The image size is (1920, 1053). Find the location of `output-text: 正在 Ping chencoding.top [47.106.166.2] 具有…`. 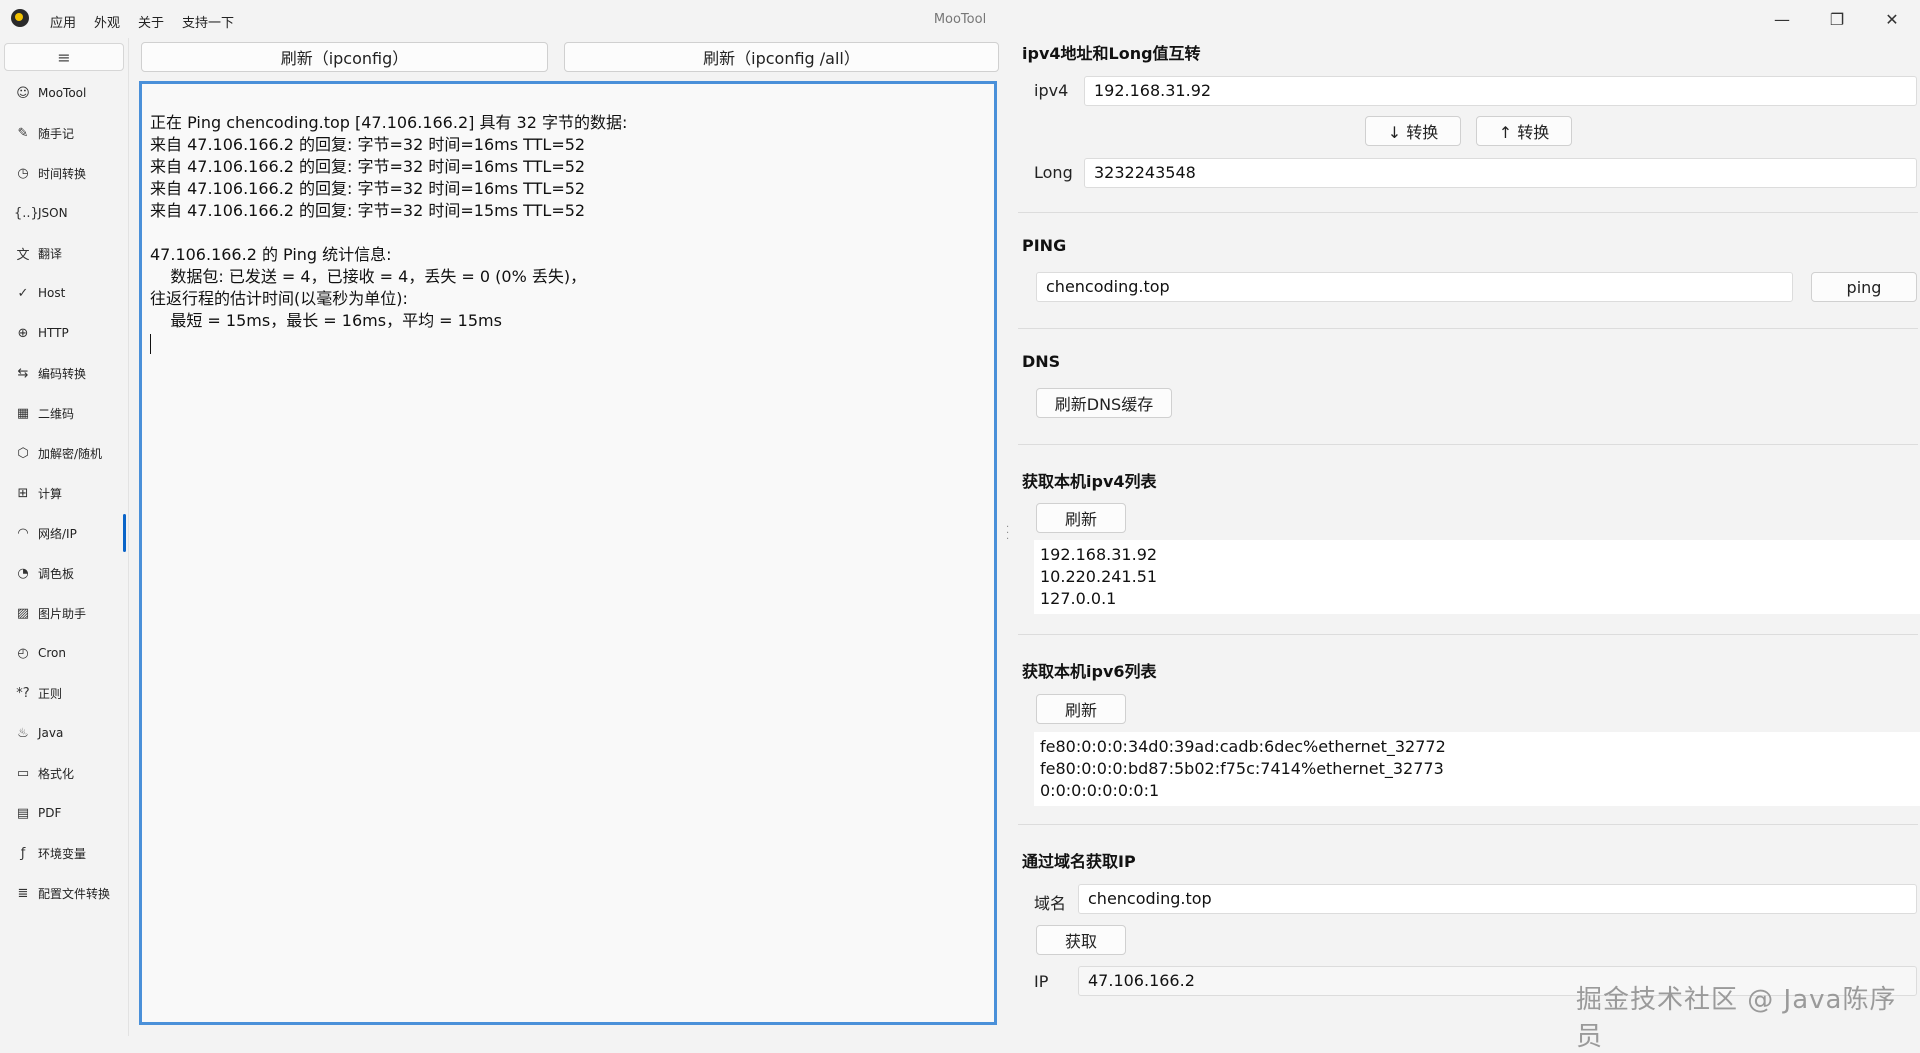

output-text: 正在 Ping chencoding.top [47.106.166.2] 具有… is located at coordinates (389, 221).